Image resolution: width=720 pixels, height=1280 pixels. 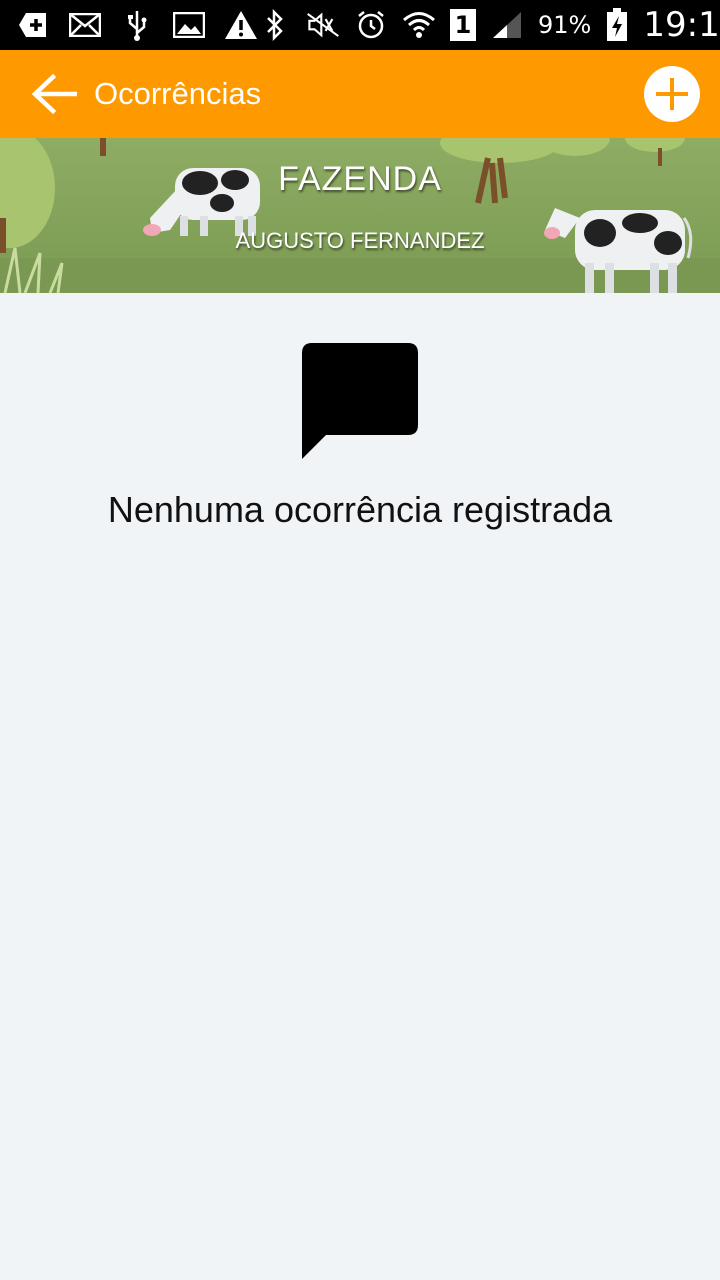 What do you see at coordinates (241, 25) in the screenshot?
I see `warning-icon` at bounding box center [241, 25].